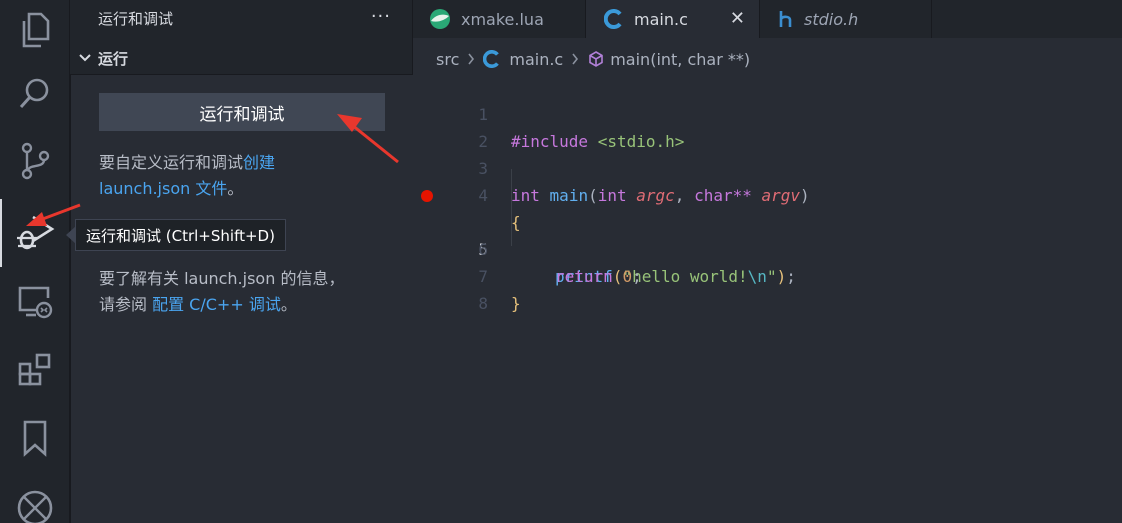 The image size is (1122, 523). What do you see at coordinates (171, 162) in the screenshot?
I see `customize-text-prefix: 要自定义运行和调试` at bounding box center [171, 162].